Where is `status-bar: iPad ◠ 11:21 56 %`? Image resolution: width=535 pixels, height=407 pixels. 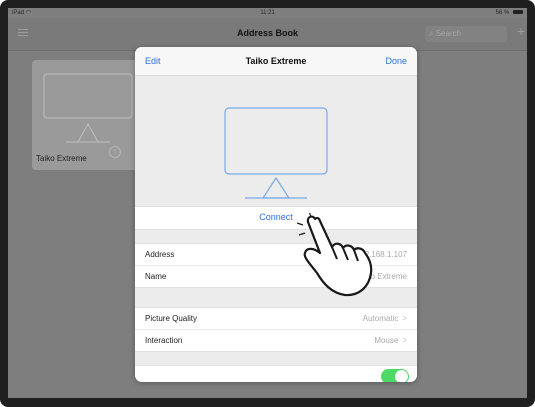
status-bar: iPad ◠ 11:21 56 % is located at coordinates (267, 13).